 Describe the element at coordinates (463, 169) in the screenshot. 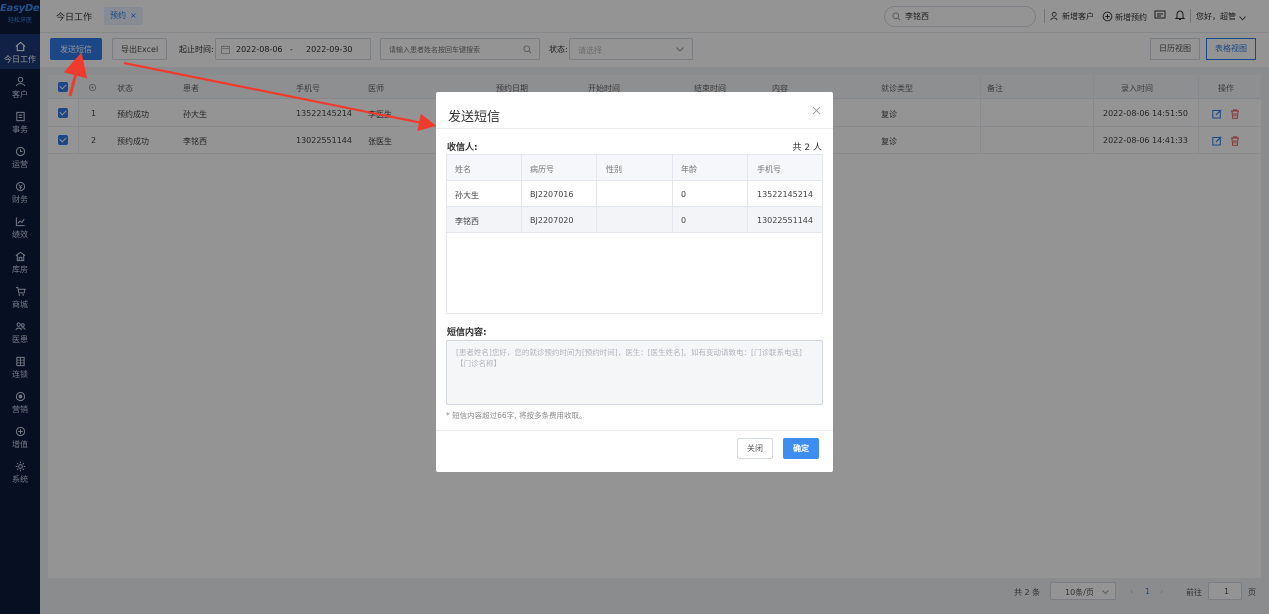

I see `col-name: 姓名` at that location.